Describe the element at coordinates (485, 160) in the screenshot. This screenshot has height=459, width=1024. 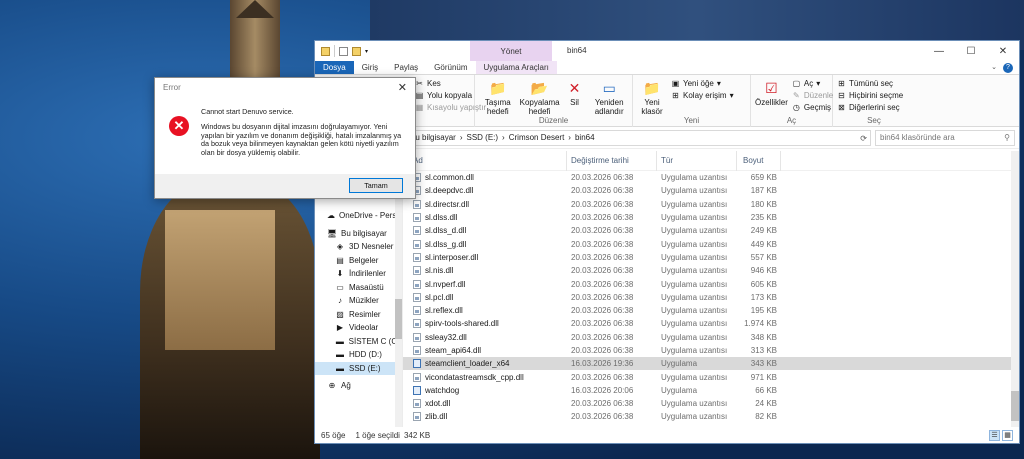
I see `column-name: Ad` at that location.